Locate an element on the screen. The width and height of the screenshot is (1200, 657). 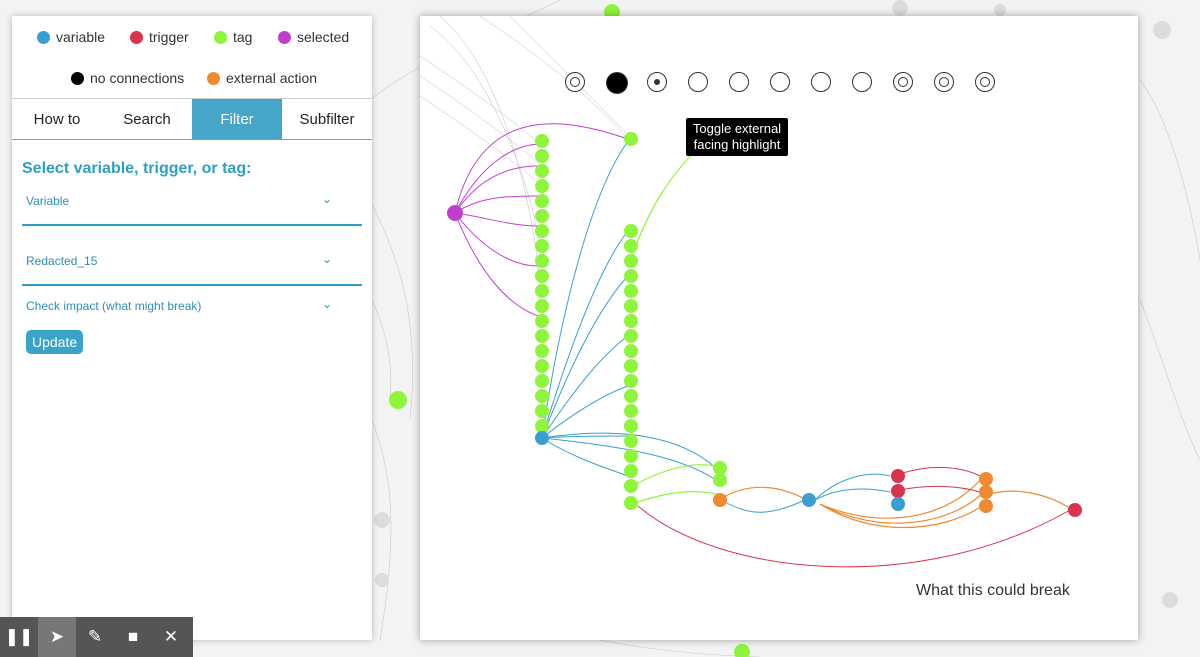
tab-bar: How to Search Filter Subfilter is located at coordinates (192, 119).